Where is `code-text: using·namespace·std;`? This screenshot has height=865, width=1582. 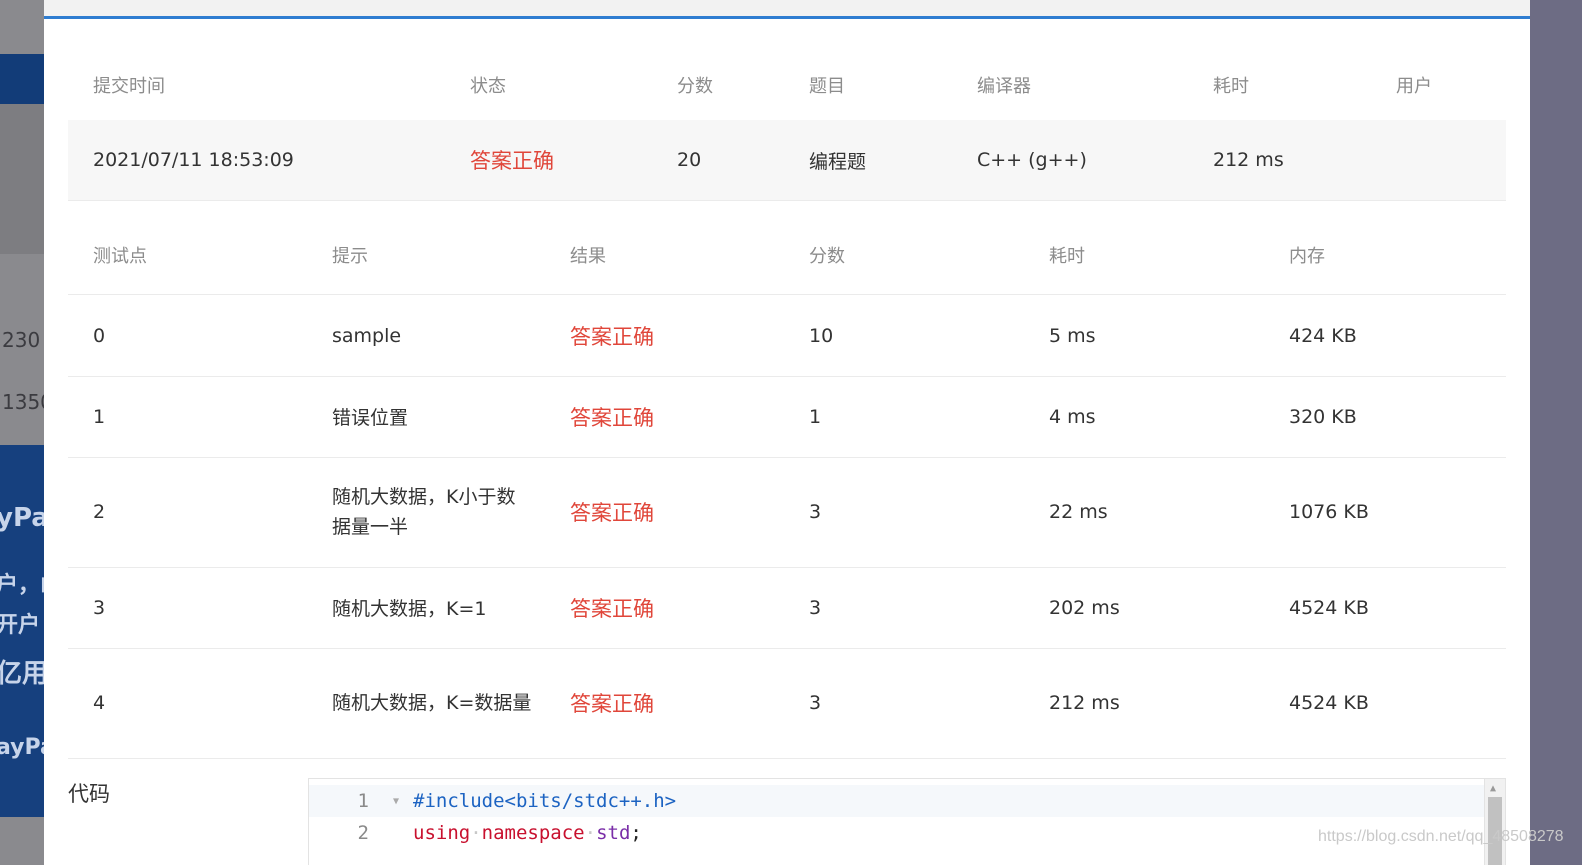 code-text: using·namespace·std; is located at coordinates (527, 833).